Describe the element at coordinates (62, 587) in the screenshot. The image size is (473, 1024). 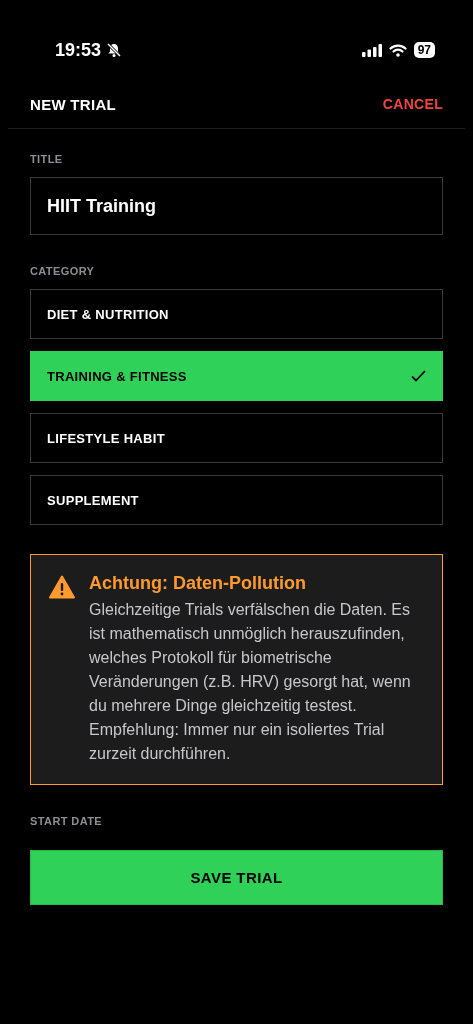
I see `warning-icon` at that location.